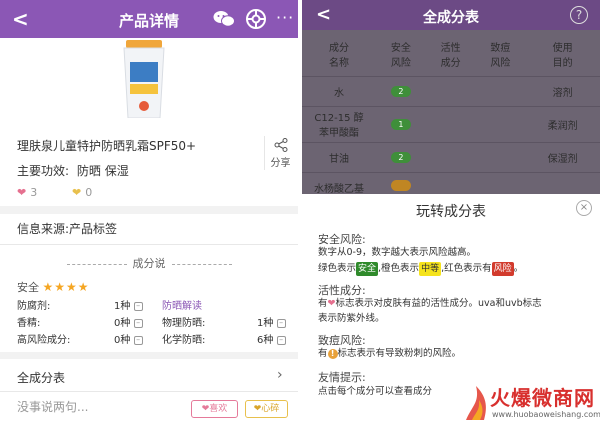 Image resolution: width=600 pixels, height=424 pixels. Describe the element at coordinates (562, 123) in the screenshot. I see `purpose-cell: 柔润剂` at that location.